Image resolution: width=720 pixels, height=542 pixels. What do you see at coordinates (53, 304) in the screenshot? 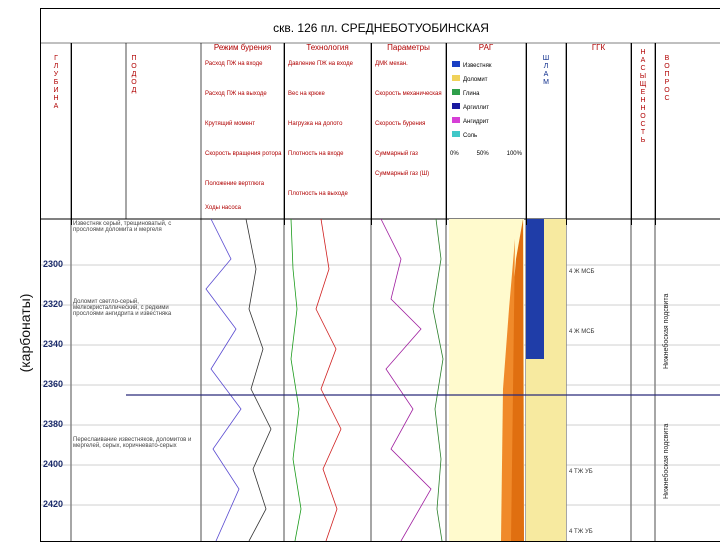
I see `depth-label-2320: 2320` at bounding box center [53, 304].